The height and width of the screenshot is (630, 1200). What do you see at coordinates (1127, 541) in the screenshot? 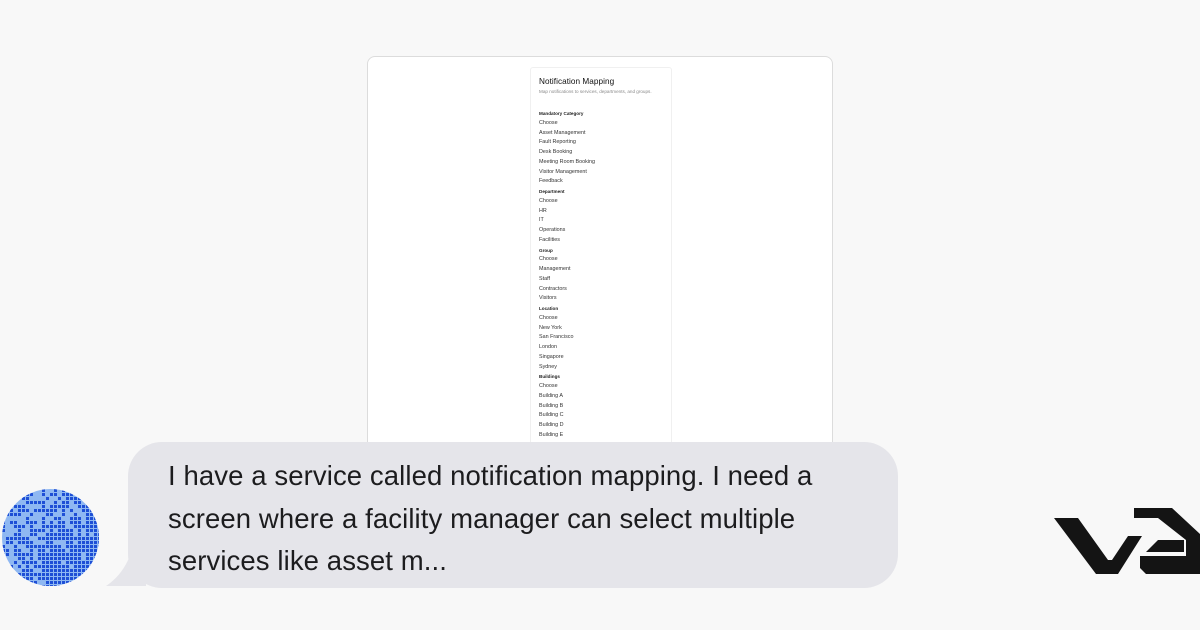
I see `brand-logo-icon` at bounding box center [1127, 541].